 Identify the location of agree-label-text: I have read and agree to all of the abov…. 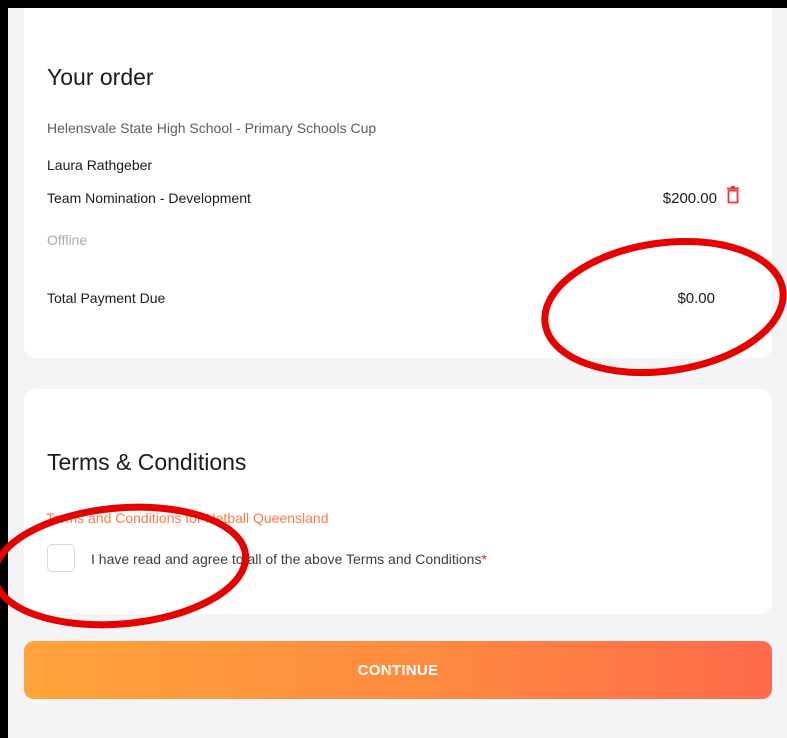
(286, 559).